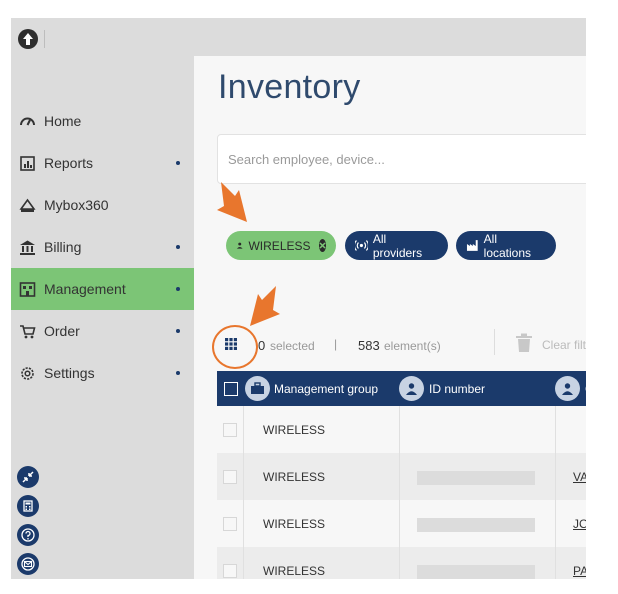 The width and height of the screenshot is (618, 594). I want to click on sidebar-item-settings: Settings, so click(102, 373).